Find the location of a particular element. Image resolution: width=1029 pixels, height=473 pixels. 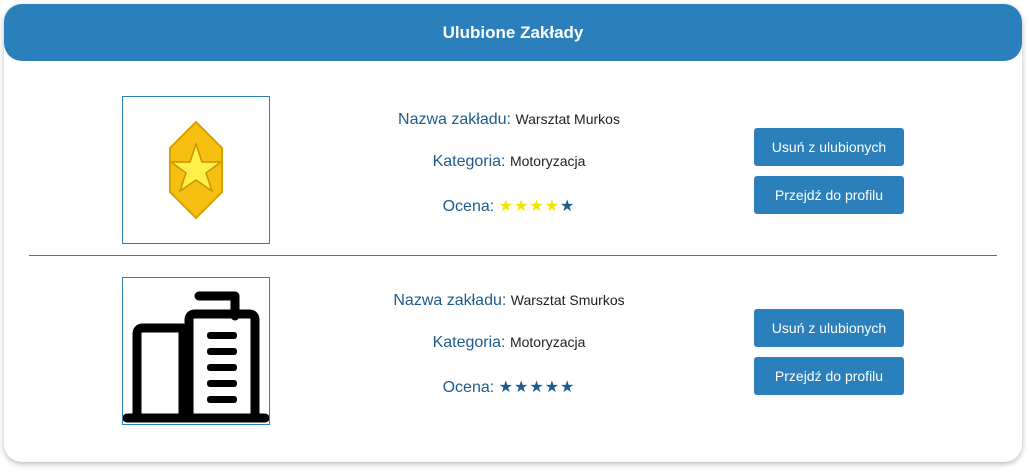

building-icon is located at coordinates (196, 357).